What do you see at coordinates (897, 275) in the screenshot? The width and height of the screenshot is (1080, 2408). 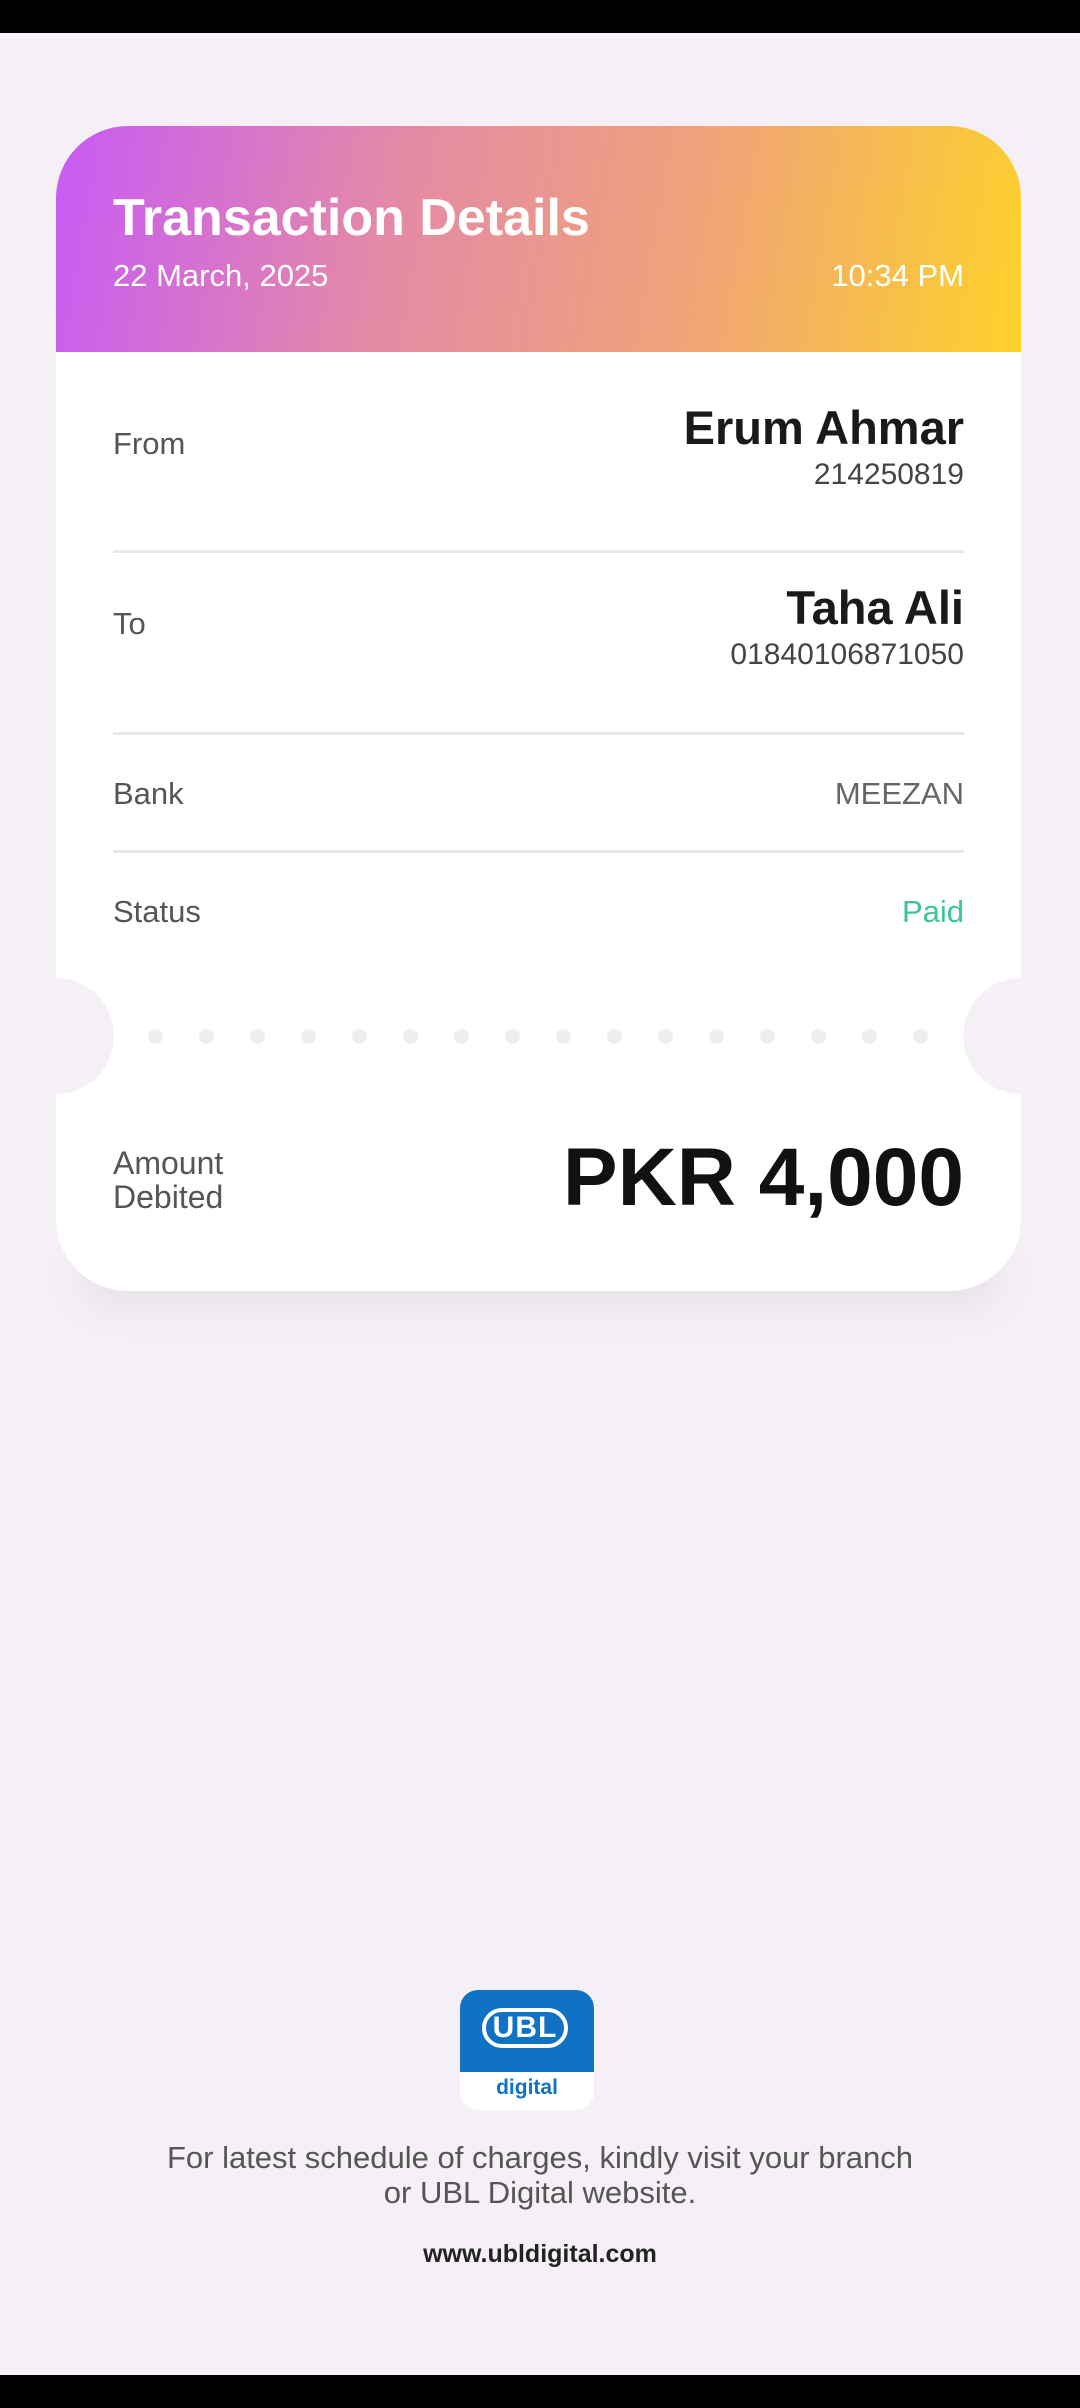 I see `transaction-time: 10:34 PM` at bounding box center [897, 275].